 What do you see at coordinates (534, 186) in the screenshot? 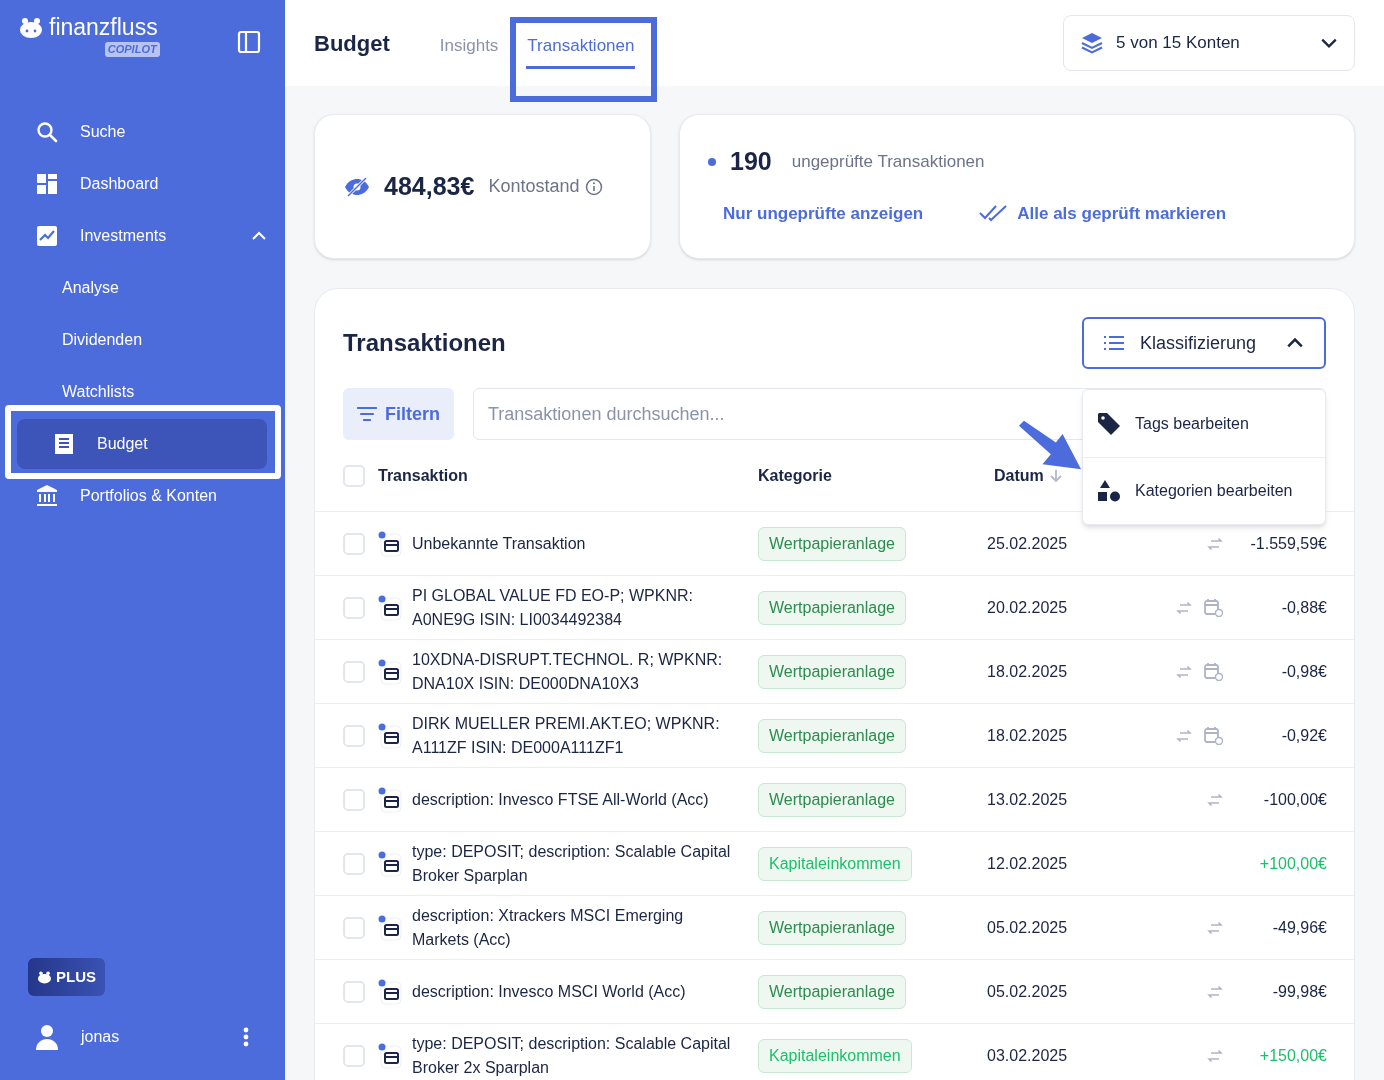
I see `balance-label: Kontostand` at bounding box center [534, 186].